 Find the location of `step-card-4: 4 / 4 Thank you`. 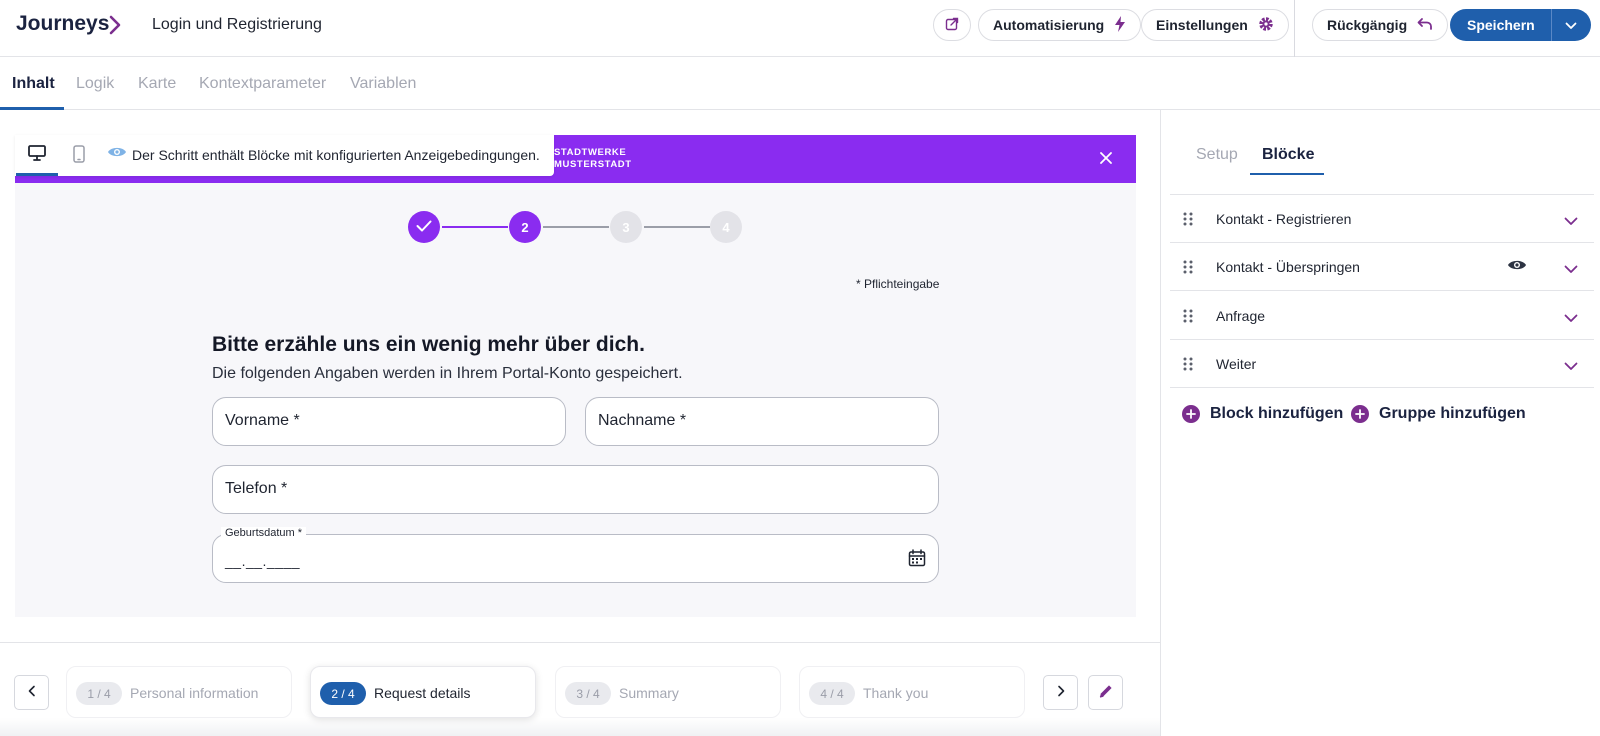

step-card-4: 4 / 4 Thank you is located at coordinates (912, 692).